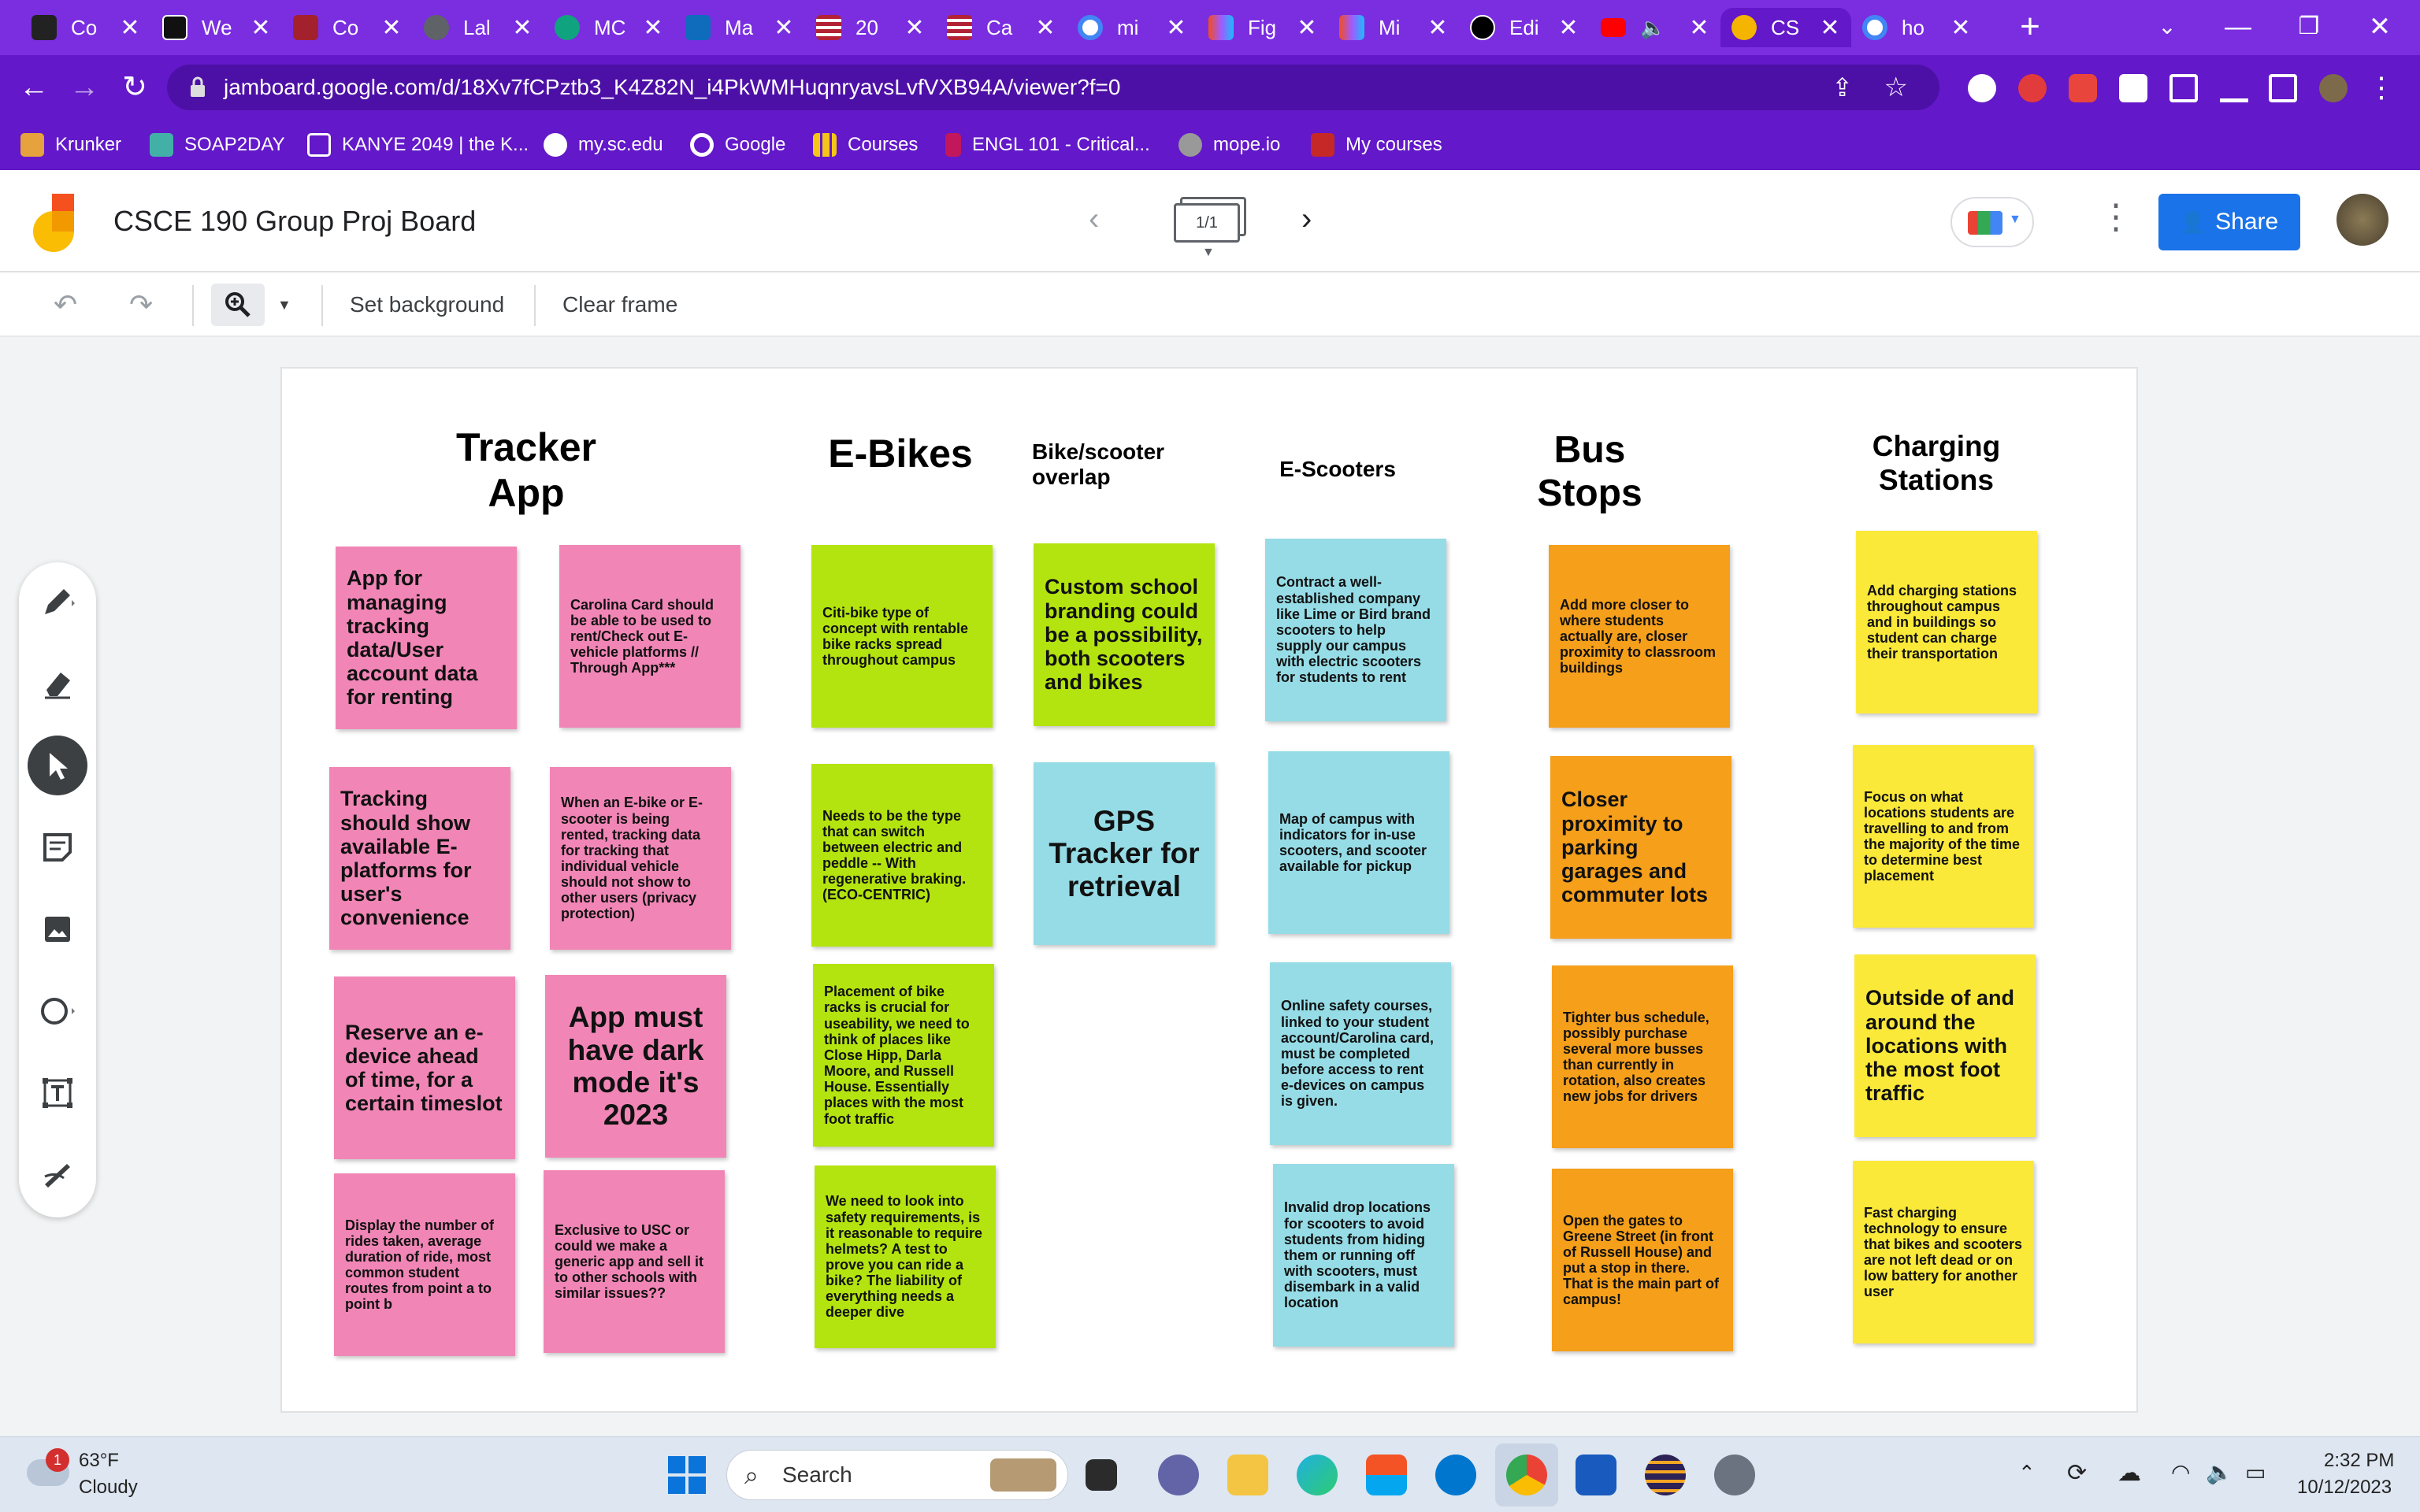 Image resolution: width=2420 pixels, height=1512 pixels. Describe the element at coordinates (34, 87) in the screenshot. I see `back-button: ←` at that location.